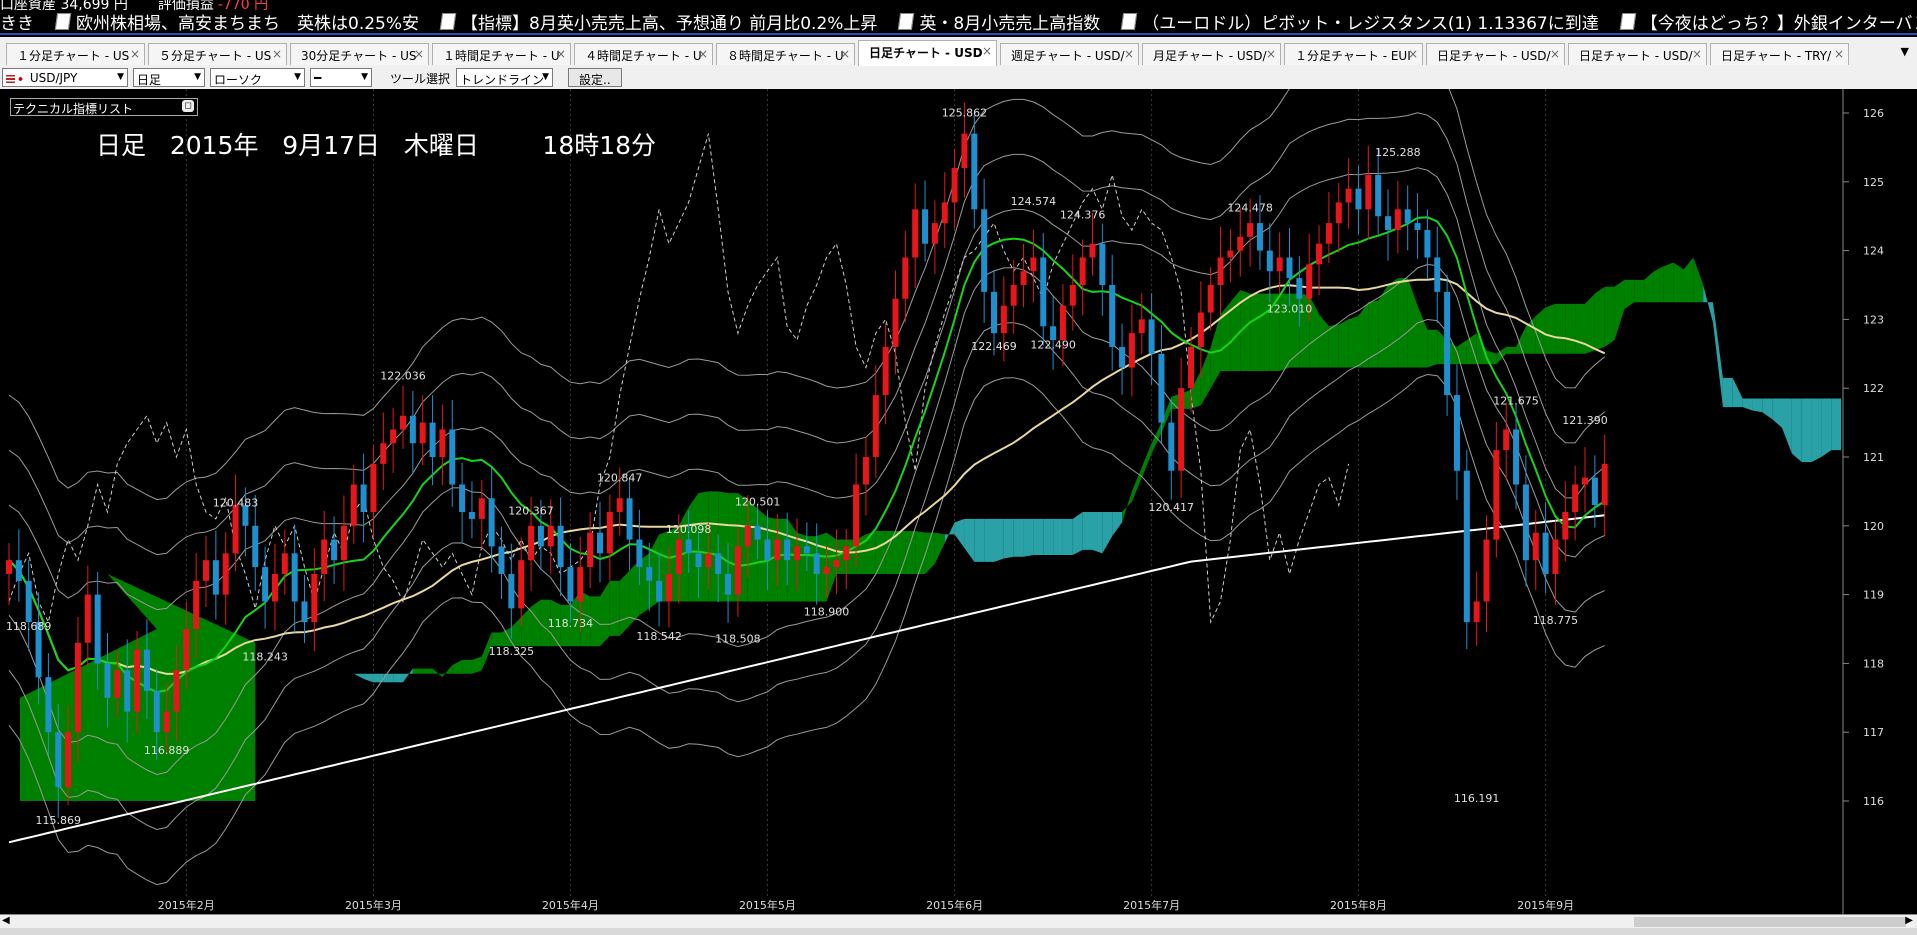  Describe the element at coordinates (1627, 21) in the screenshot. I see `document-icon` at that location.